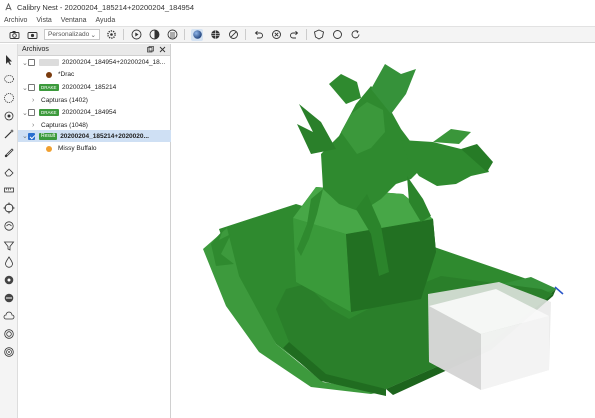 This screenshot has height=418, width=595. I want to click on eye-icon, so click(32, 35).